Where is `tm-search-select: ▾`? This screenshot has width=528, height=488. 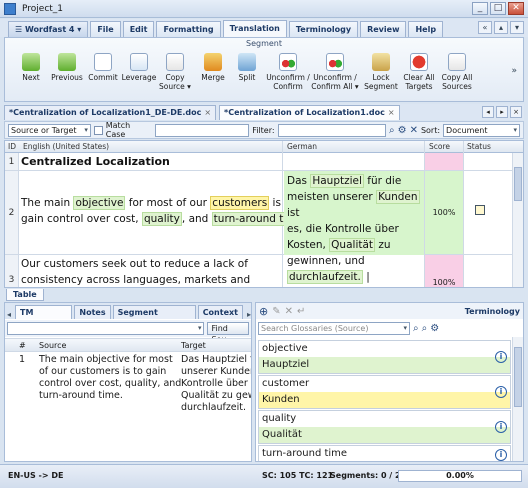
tm-search-select: ▾ is located at coordinates (106, 328).